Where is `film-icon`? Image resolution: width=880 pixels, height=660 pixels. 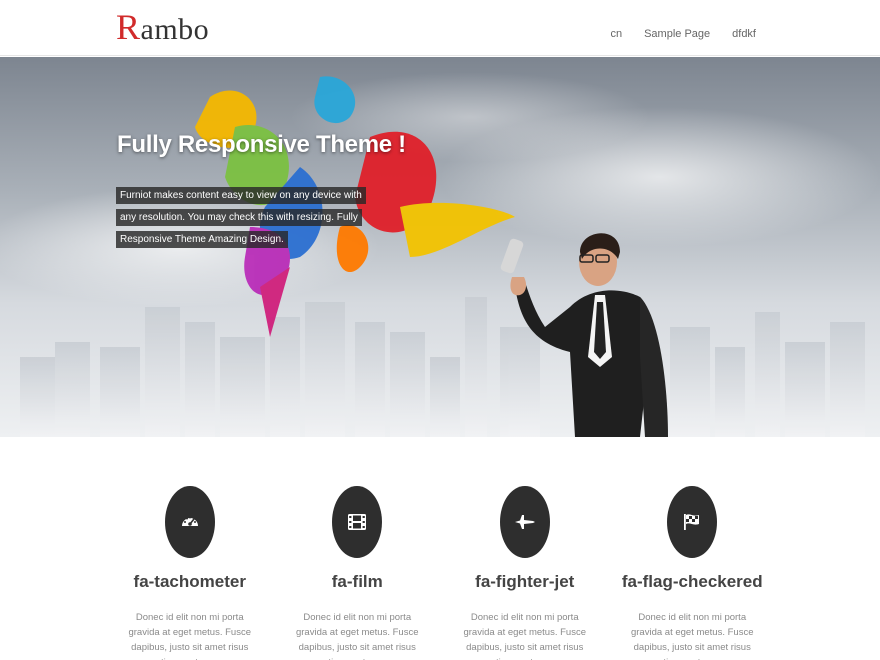
film-icon is located at coordinates (357, 522).